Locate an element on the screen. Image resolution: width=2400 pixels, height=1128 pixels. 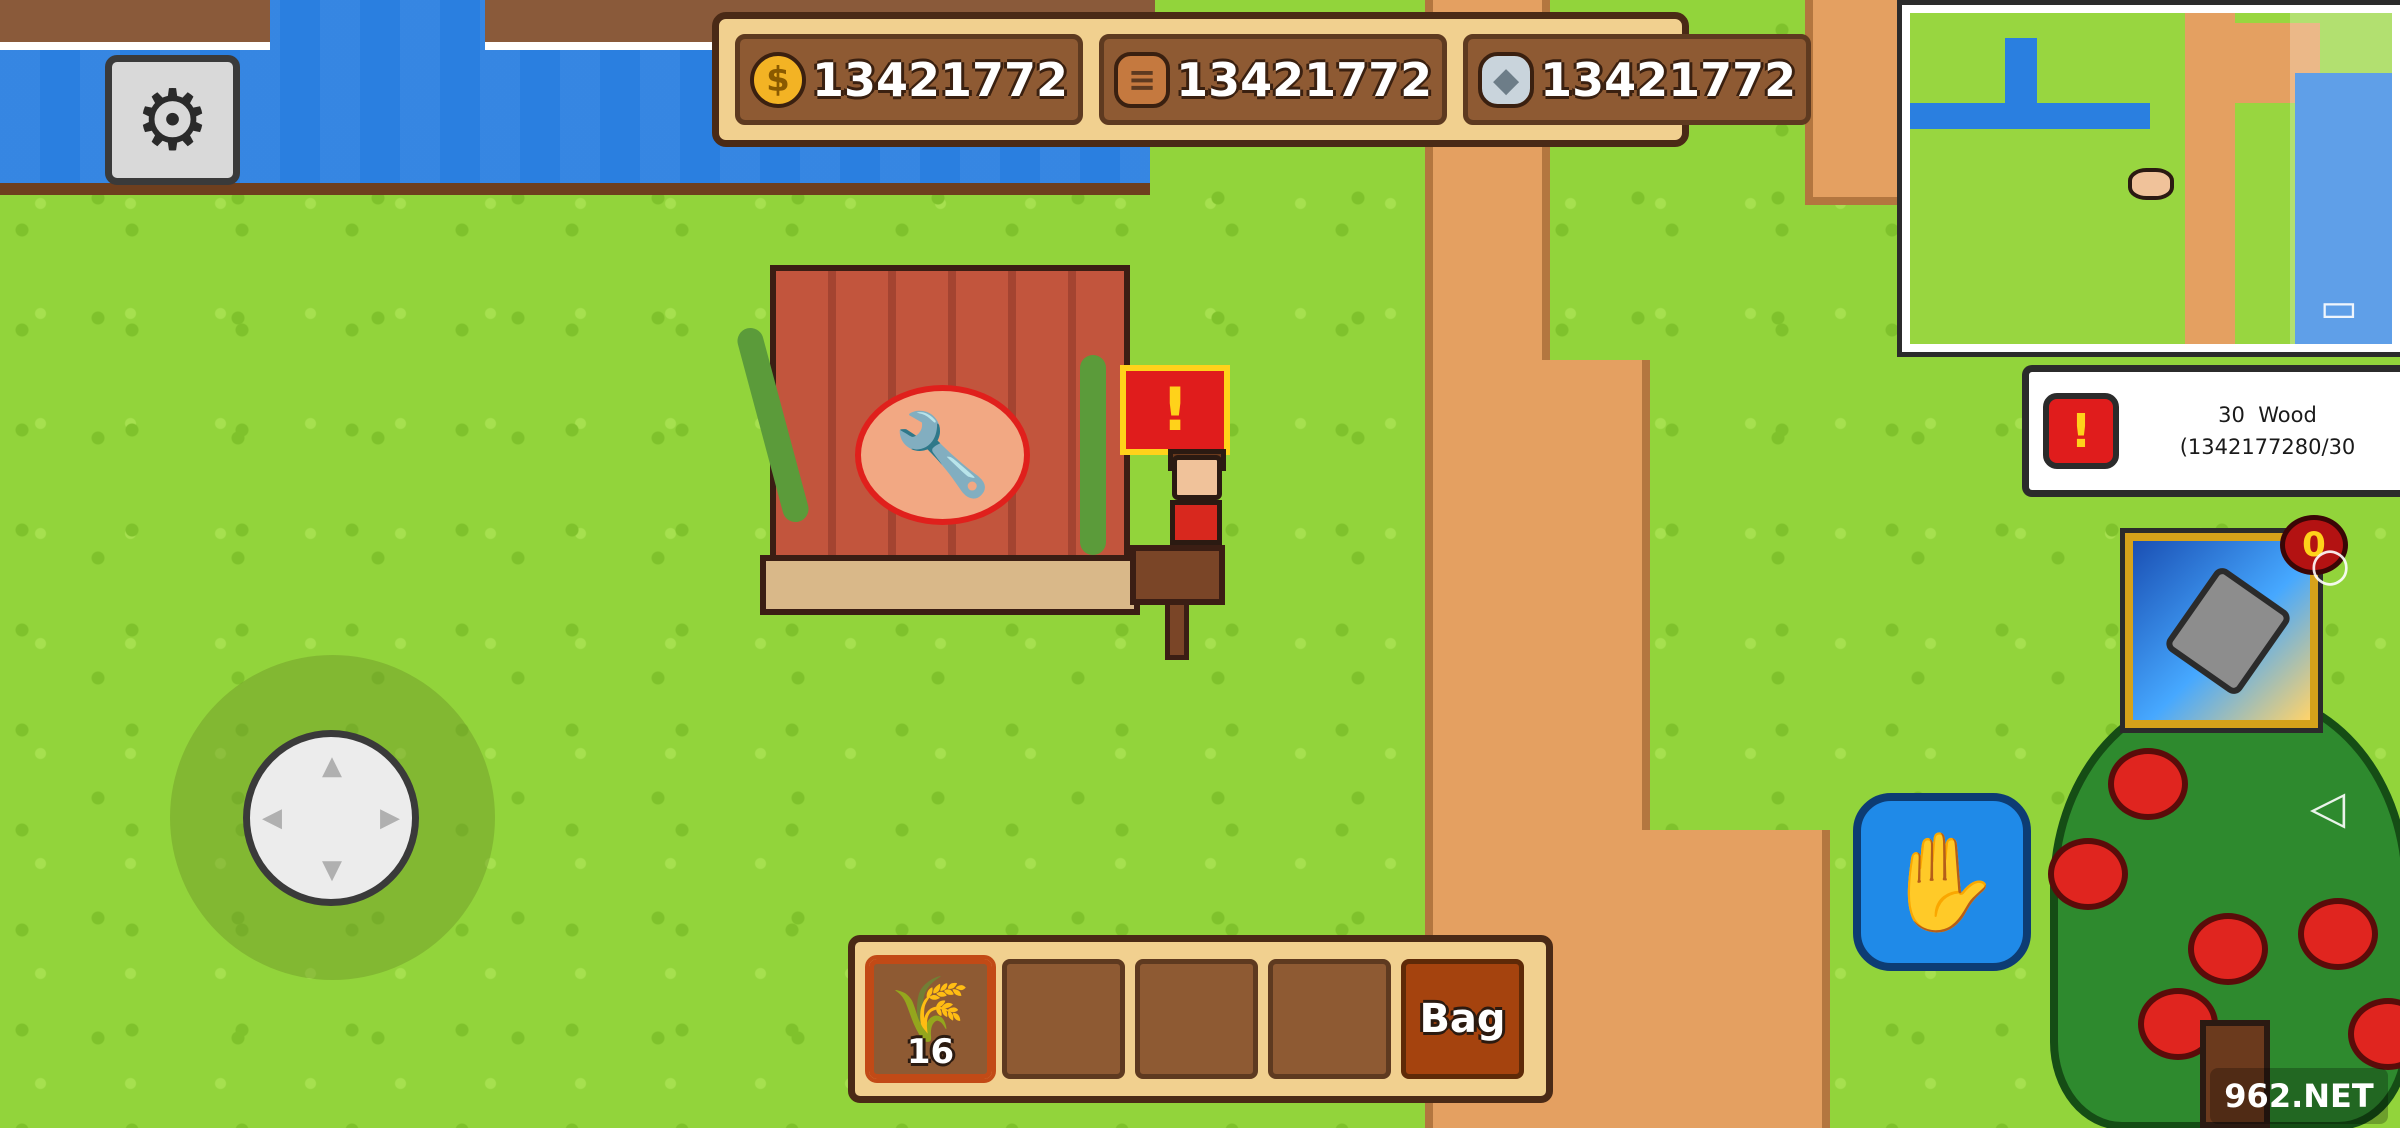
wood-log-icon: ≡ is located at coordinates (1142, 79).